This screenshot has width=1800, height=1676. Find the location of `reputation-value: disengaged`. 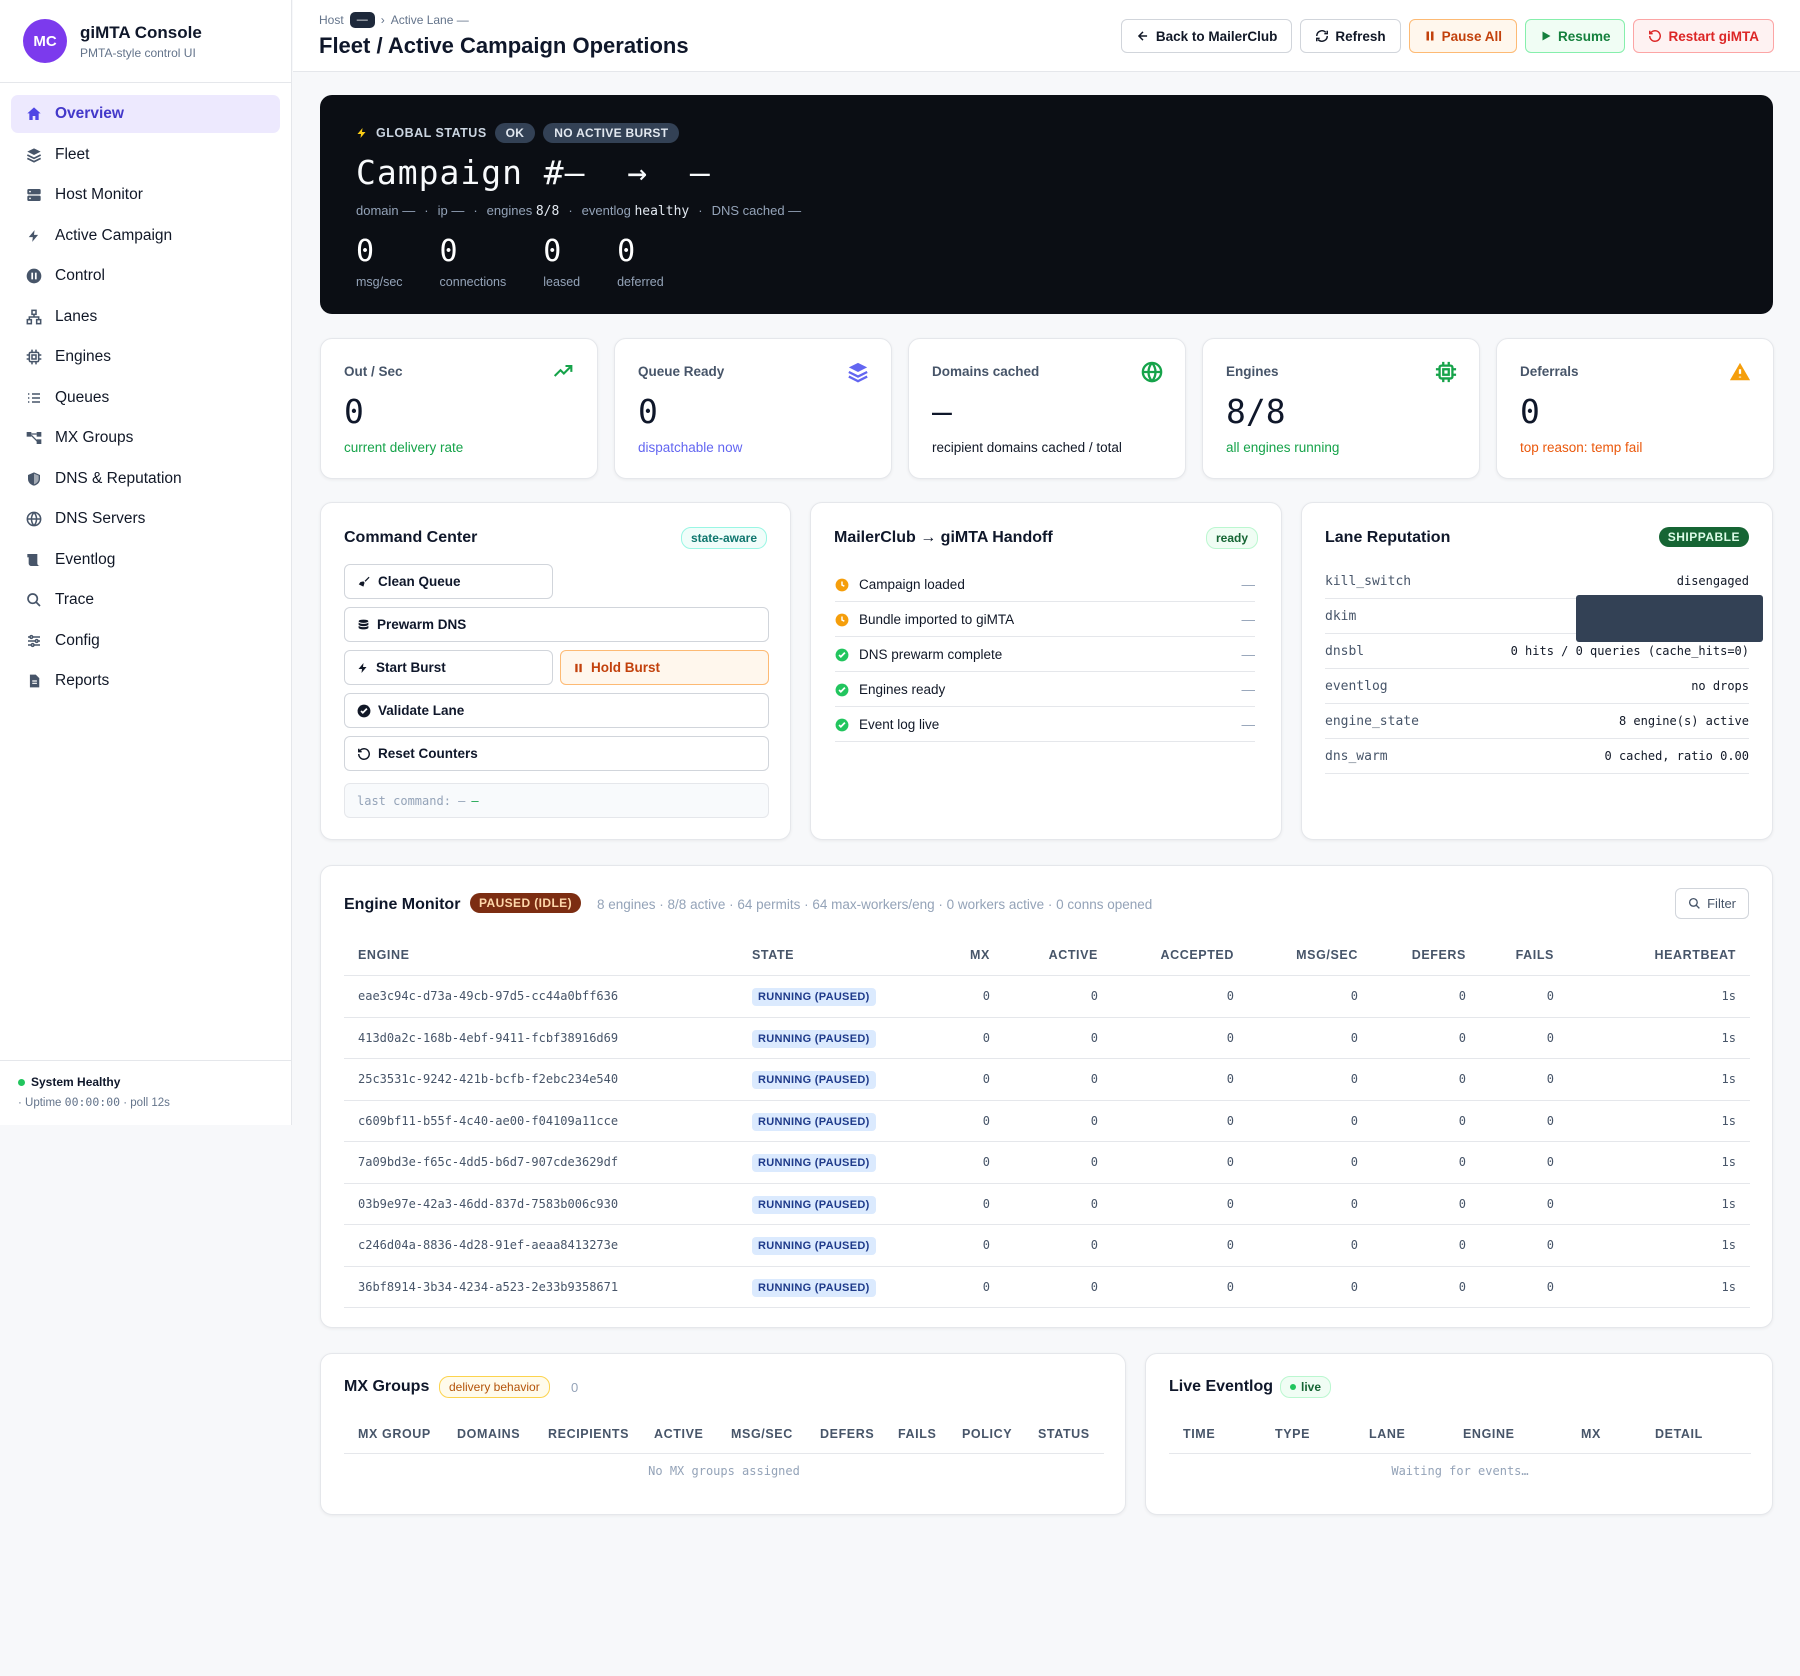

reputation-value: disengaged is located at coordinates (1712, 581).